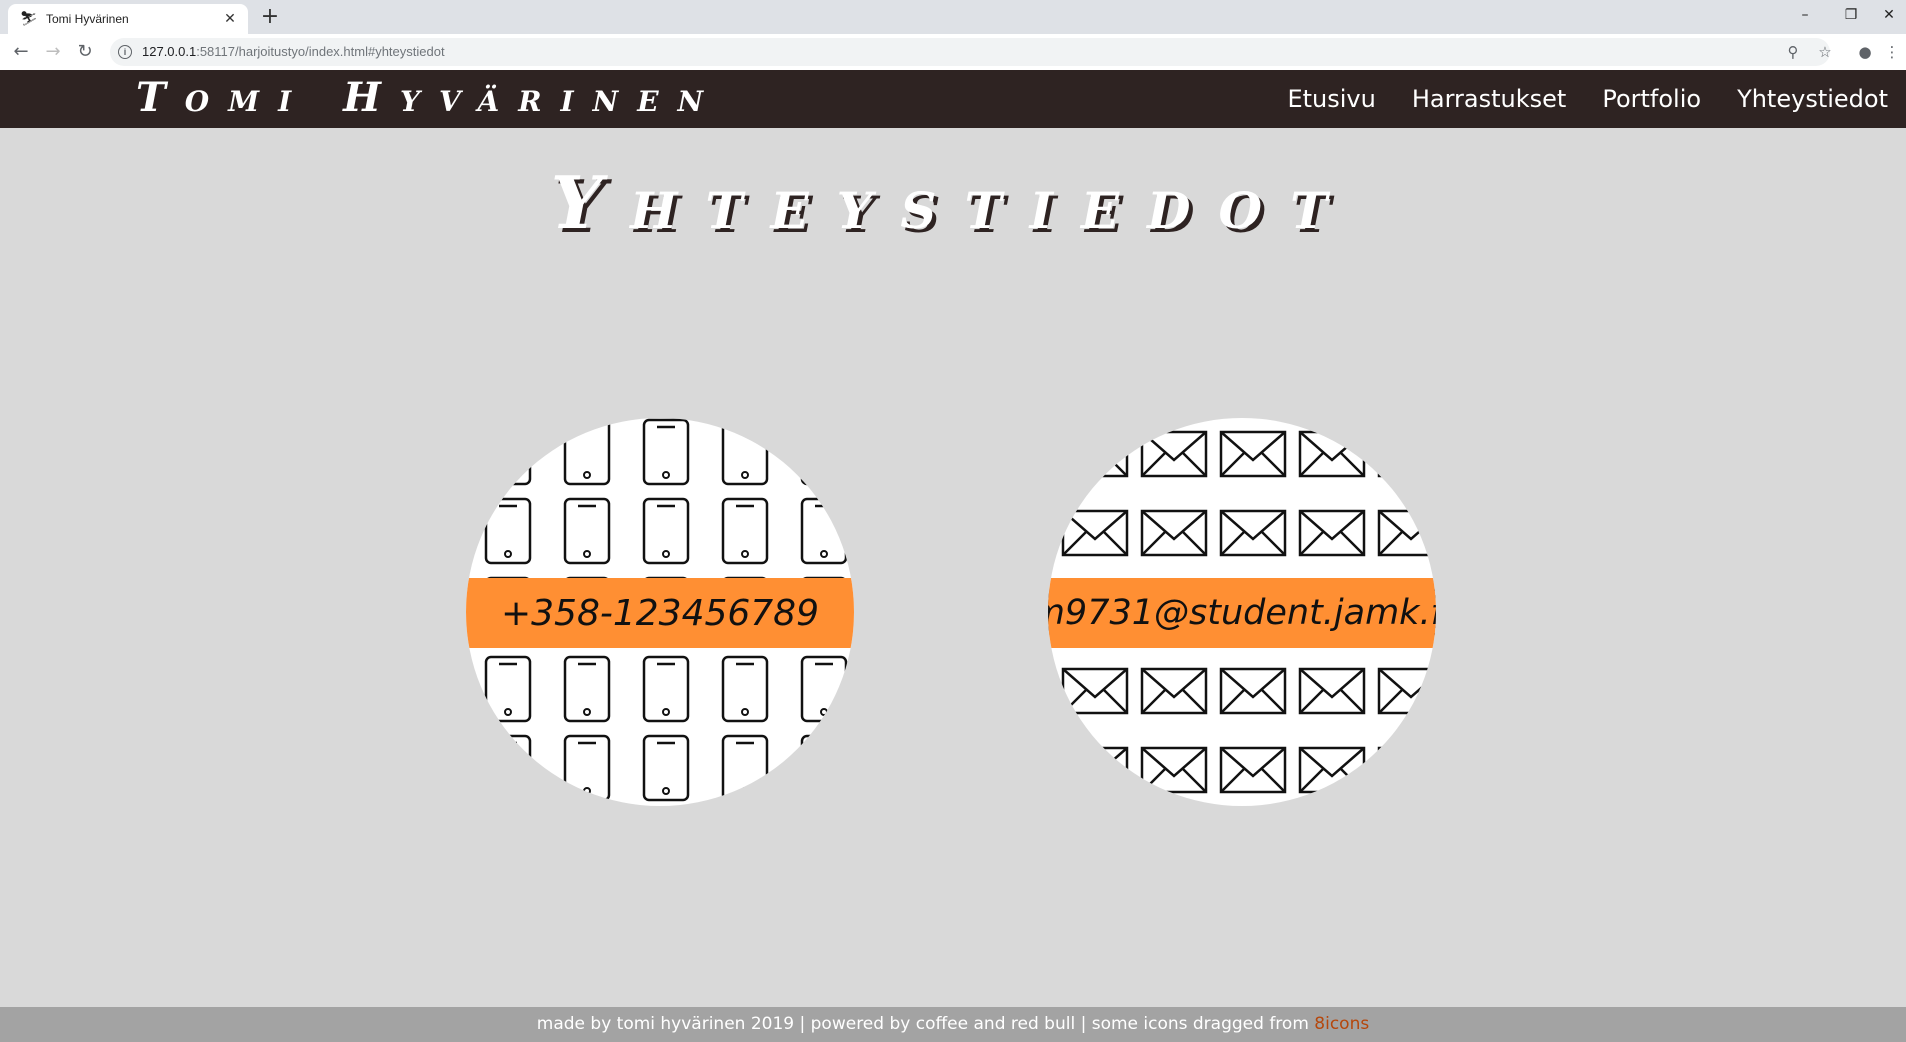 The image size is (1906, 1042). What do you see at coordinates (429, 97) in the screenshot?
I see `site-logo: Tomi Hyvärinen` at bounding box center [429, 97].